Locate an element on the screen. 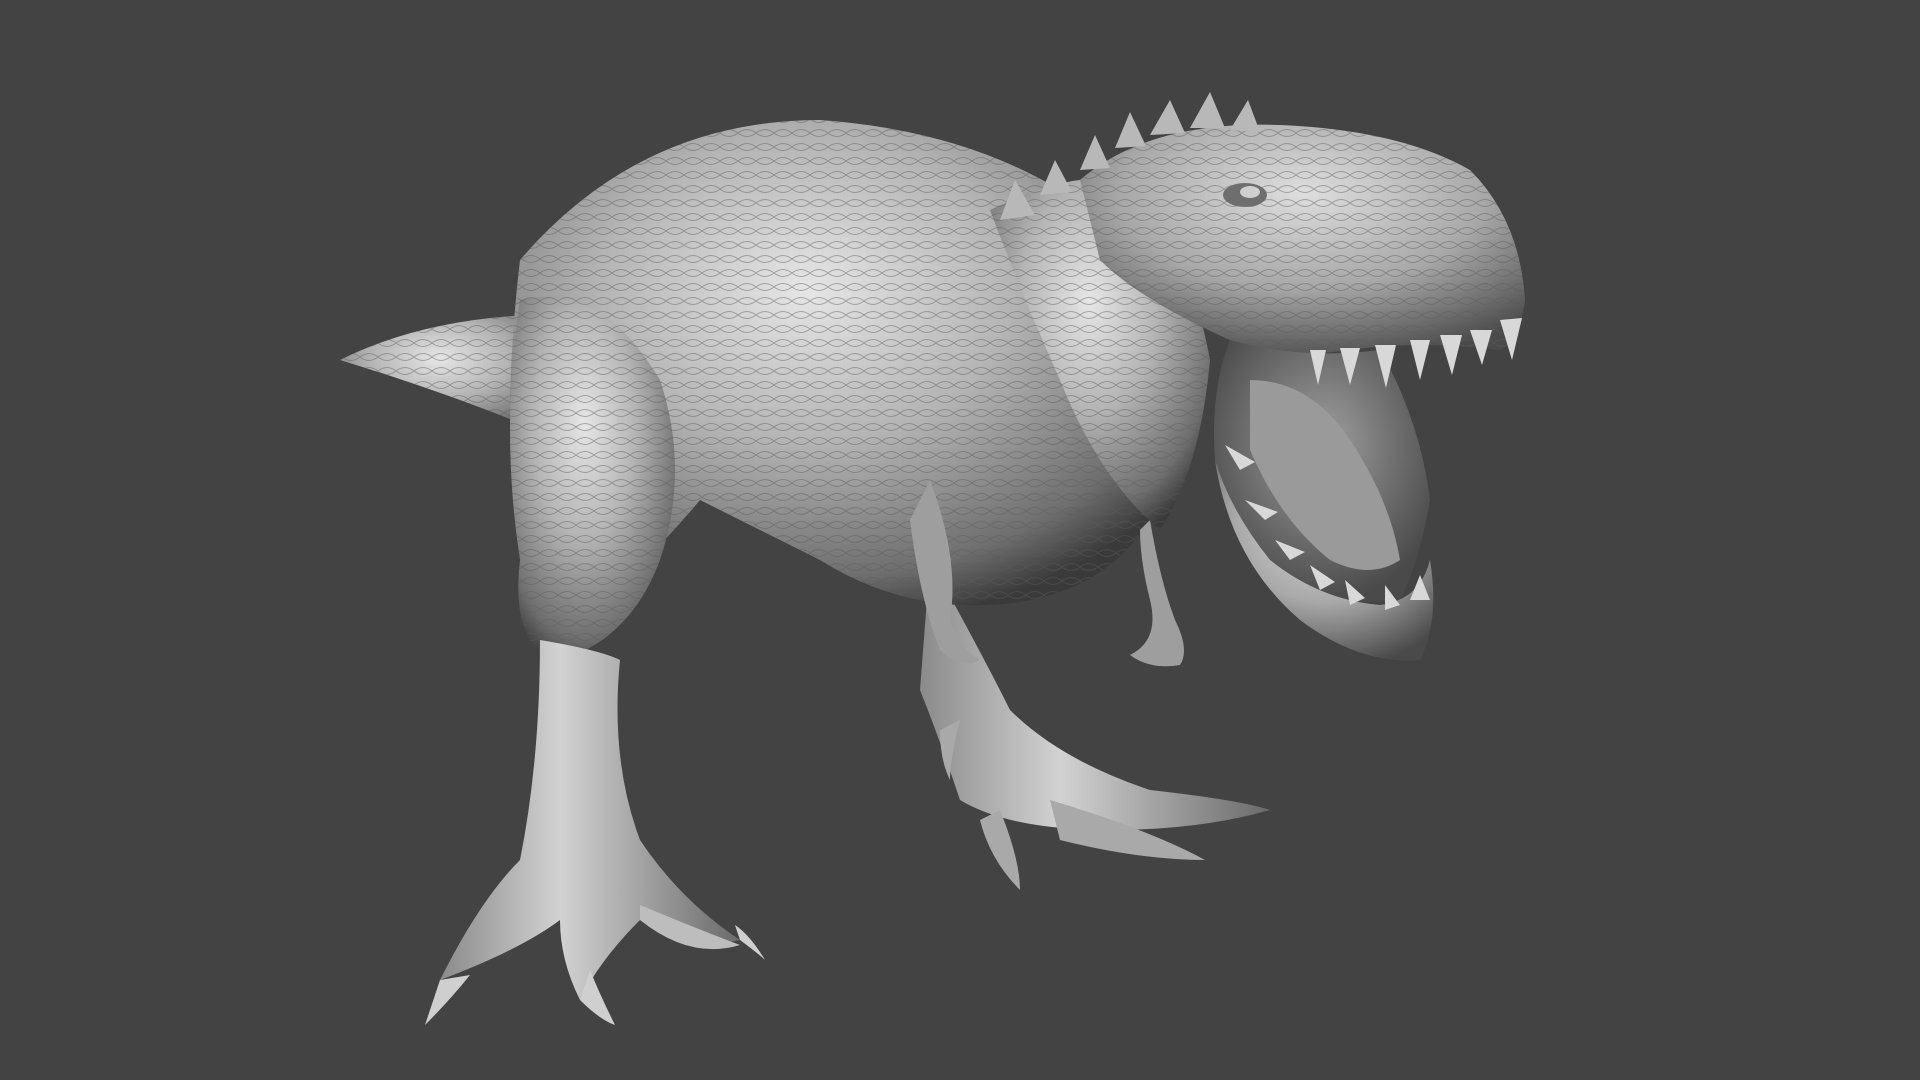 Image resolution: width=1920 pixels, height=1080 pixels. arm-right is located at coordinates (1157, 593).